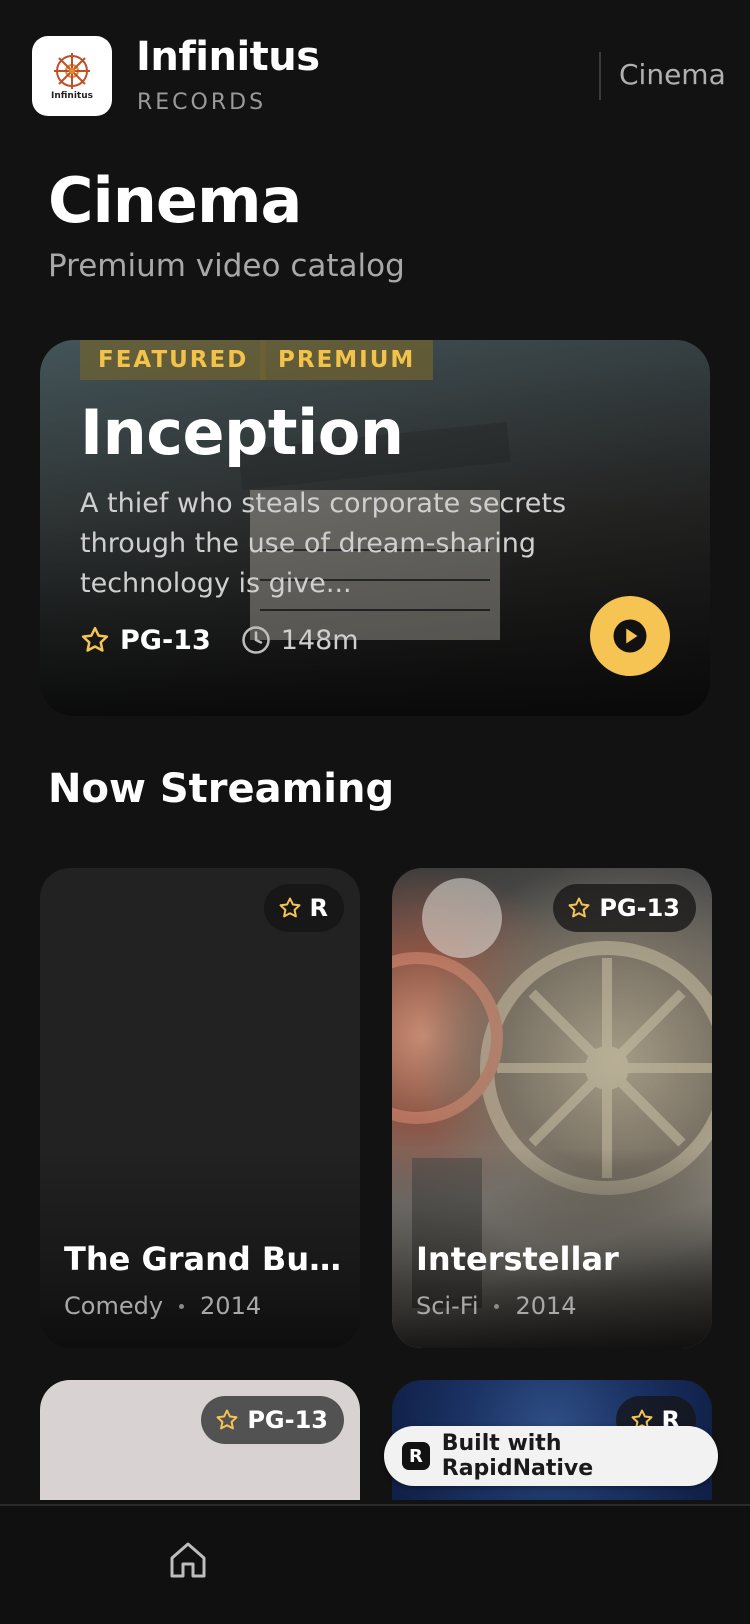 The height and width of the screenshot is (1624, 750). What do you see at coordinates (375, 1564) in the screenshot?
I see `bottom-nav` at bounding box center [375, 1564].